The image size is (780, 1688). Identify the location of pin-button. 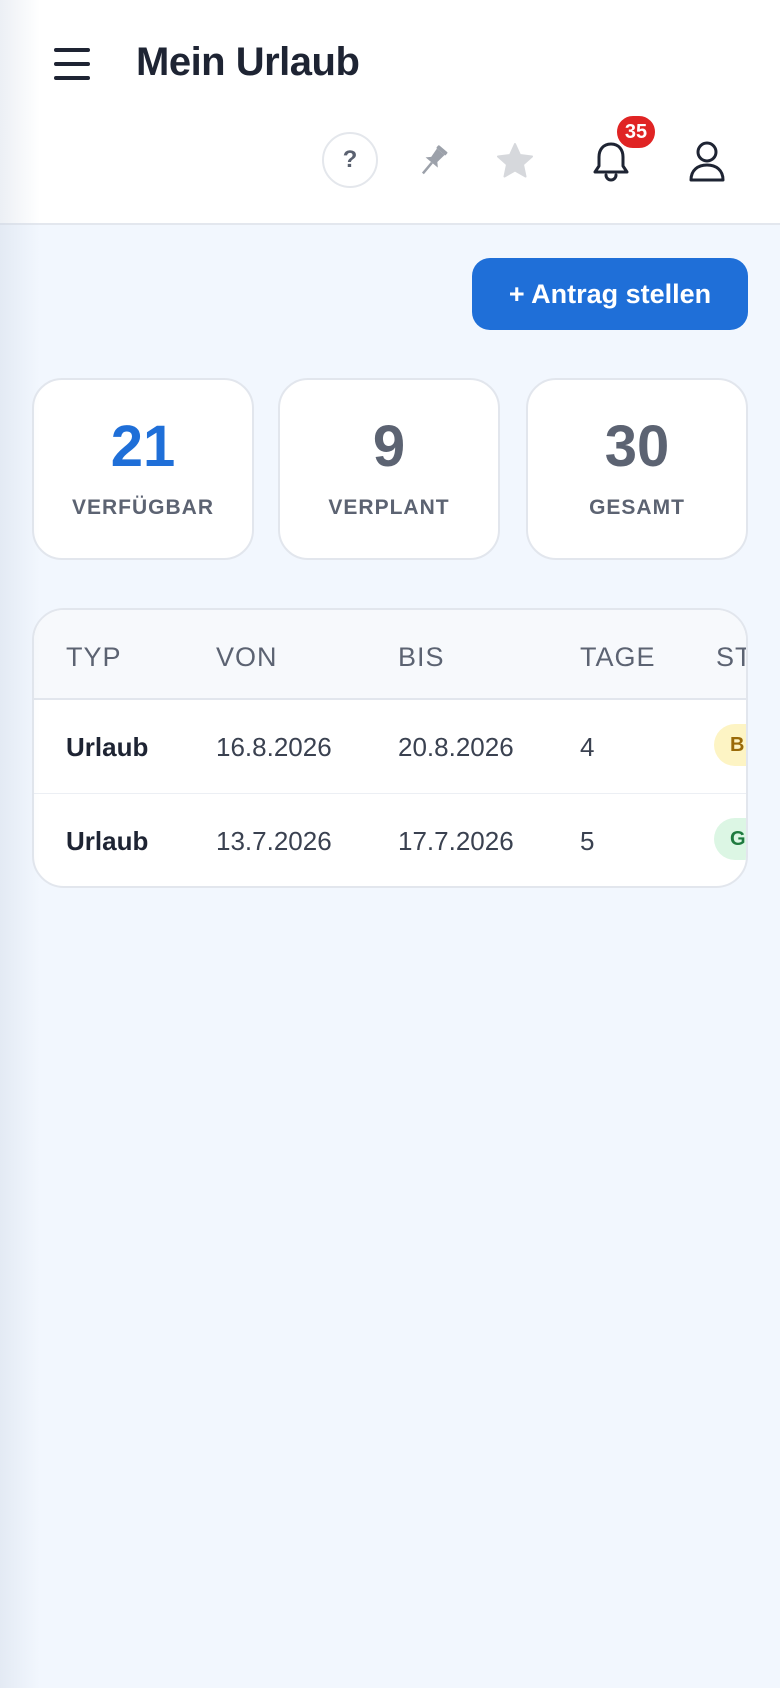
(433, 161).